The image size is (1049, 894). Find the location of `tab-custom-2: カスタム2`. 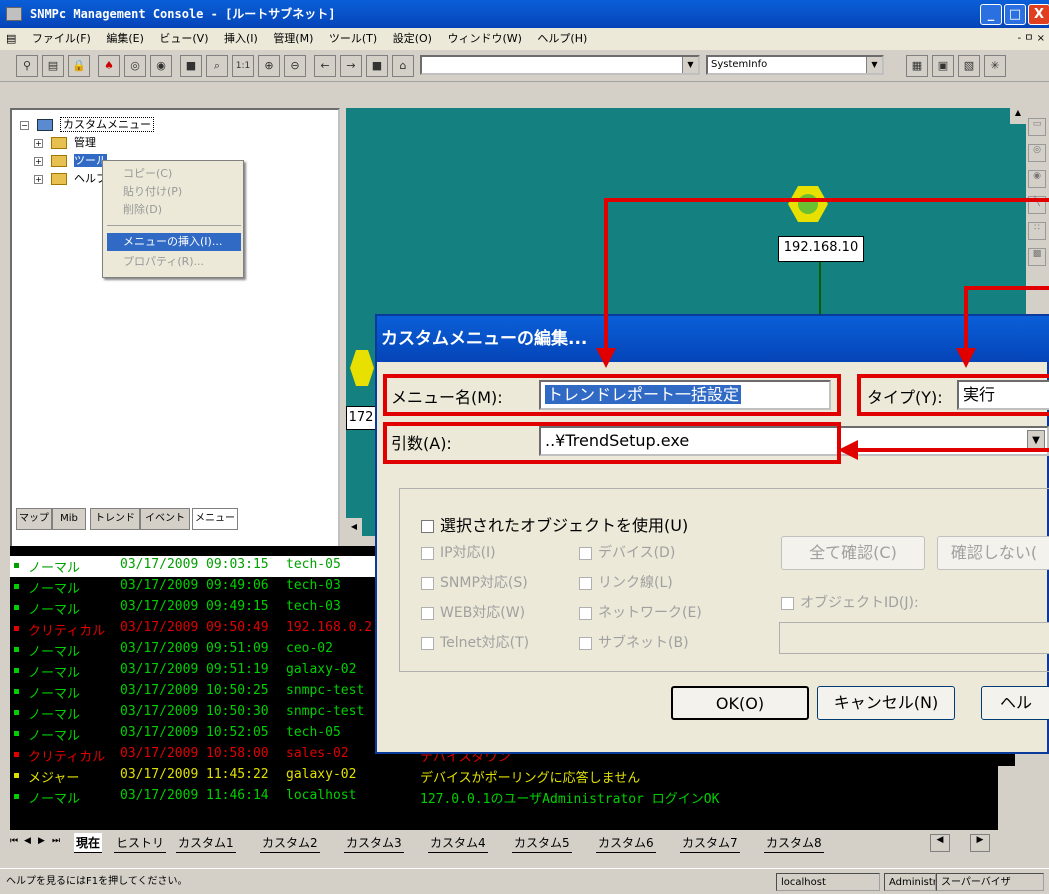

tab-custom-2: カスタム2 is located at coordinates (290, 843).